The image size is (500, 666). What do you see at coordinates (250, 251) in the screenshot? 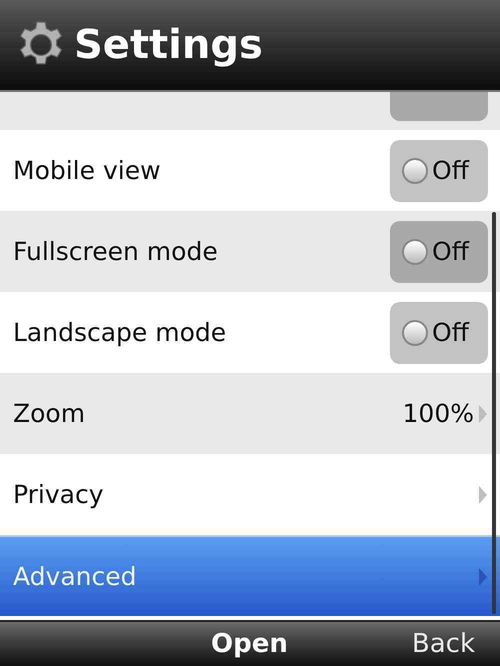
I see `settings-row: Fullscreen mode Off` at bounding box center [250, 251].